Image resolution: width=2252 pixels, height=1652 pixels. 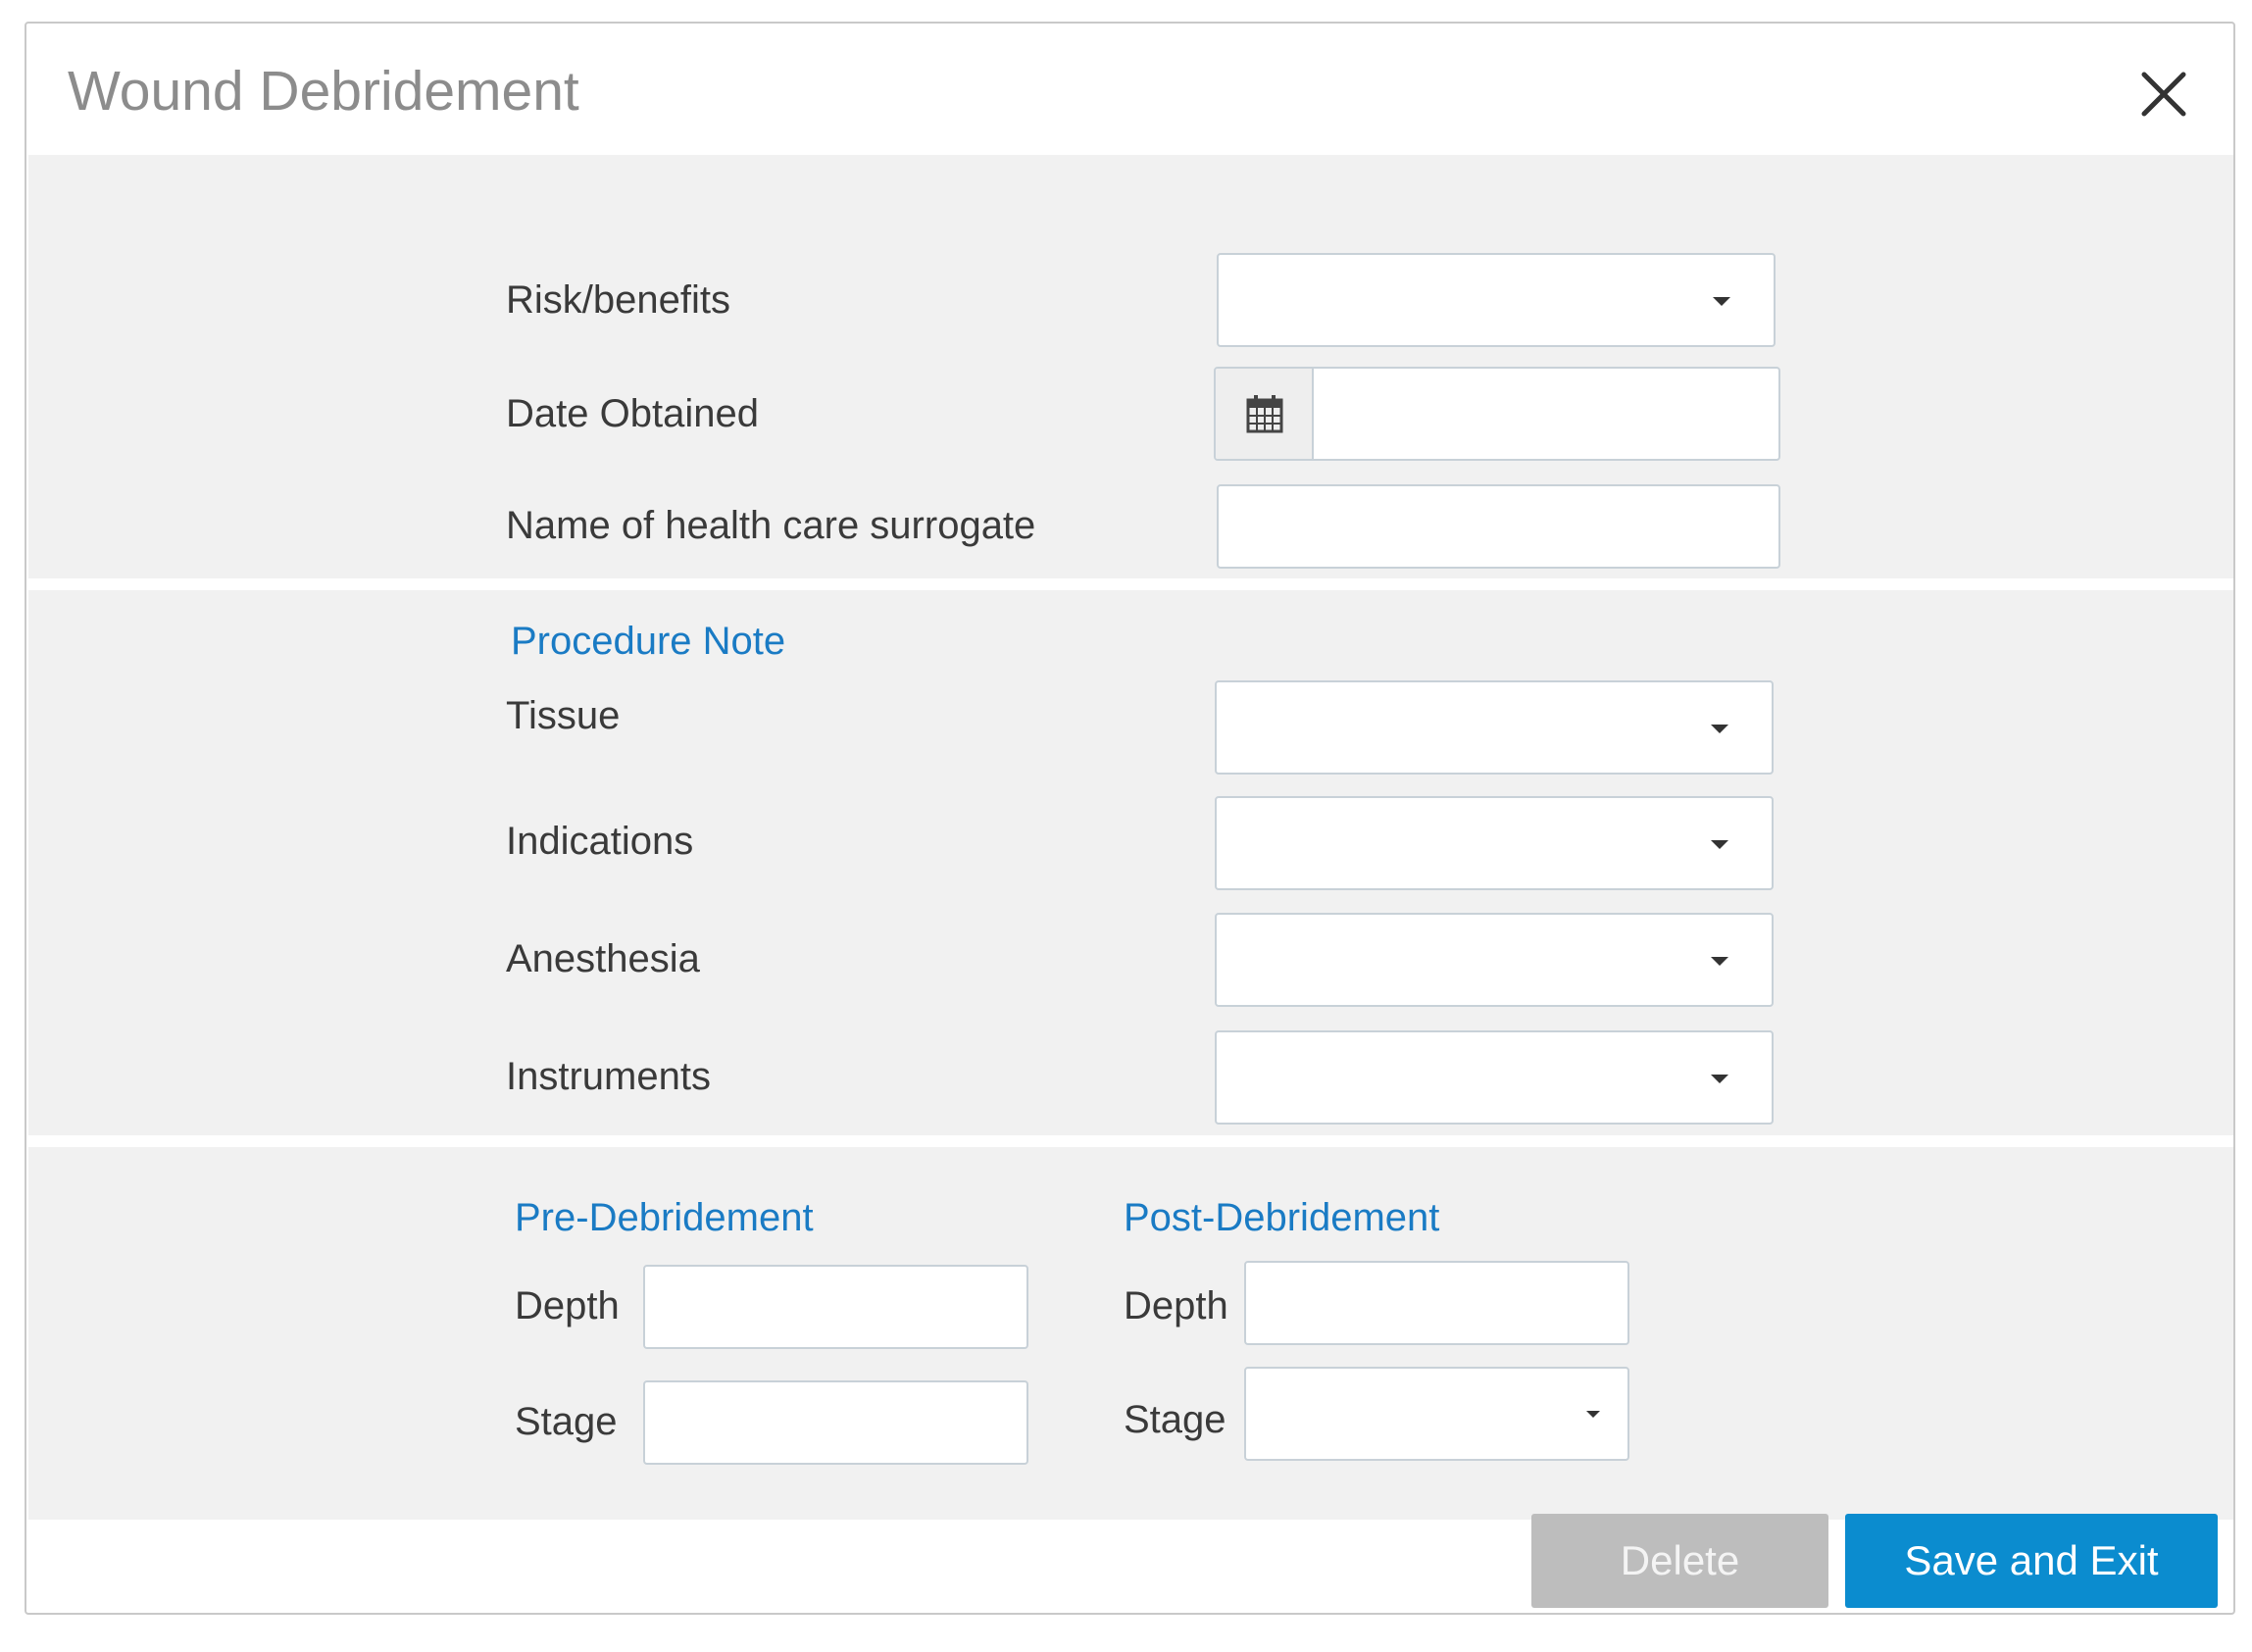 What do you see at coordinates (603, 959) in the screenshot?
I see `anesthesia-label: Anesthesia` at bounding box center [603, 959].